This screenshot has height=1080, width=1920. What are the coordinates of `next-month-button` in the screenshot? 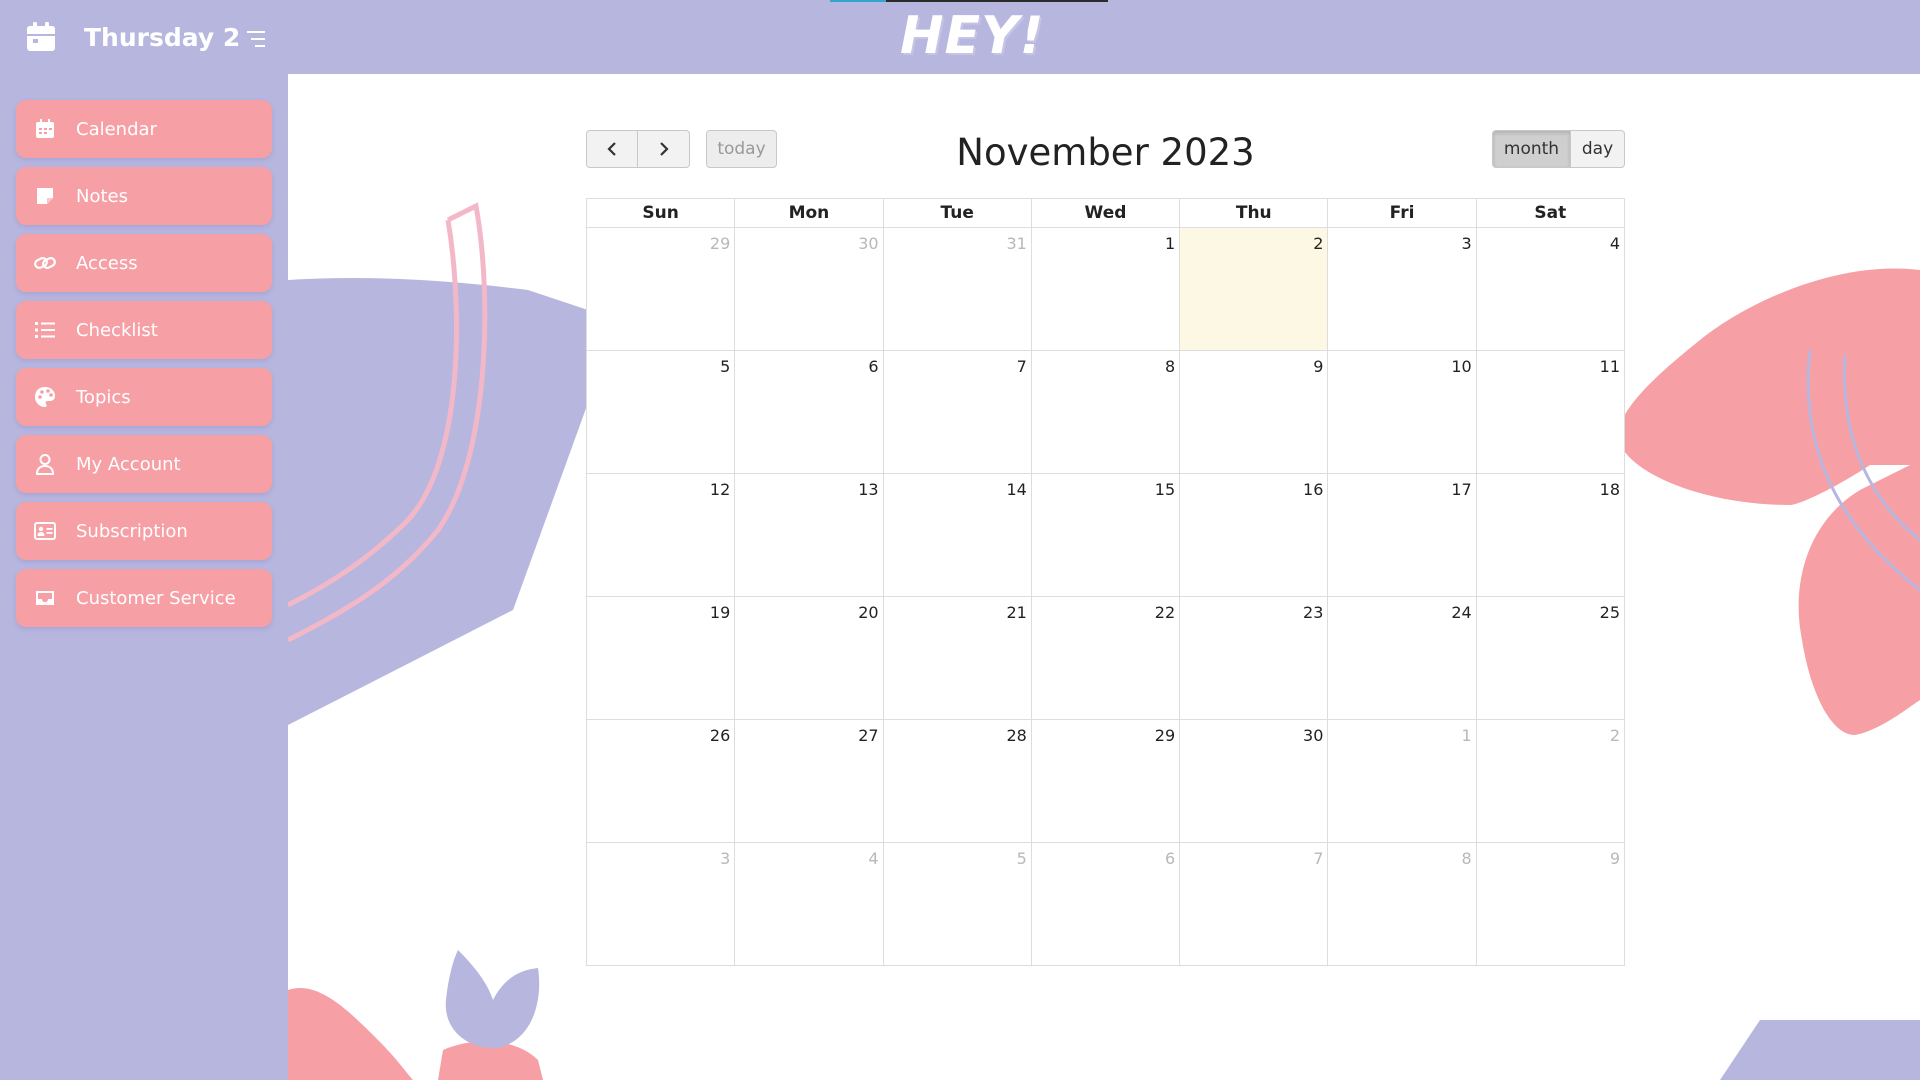 It's located at (664, 149).